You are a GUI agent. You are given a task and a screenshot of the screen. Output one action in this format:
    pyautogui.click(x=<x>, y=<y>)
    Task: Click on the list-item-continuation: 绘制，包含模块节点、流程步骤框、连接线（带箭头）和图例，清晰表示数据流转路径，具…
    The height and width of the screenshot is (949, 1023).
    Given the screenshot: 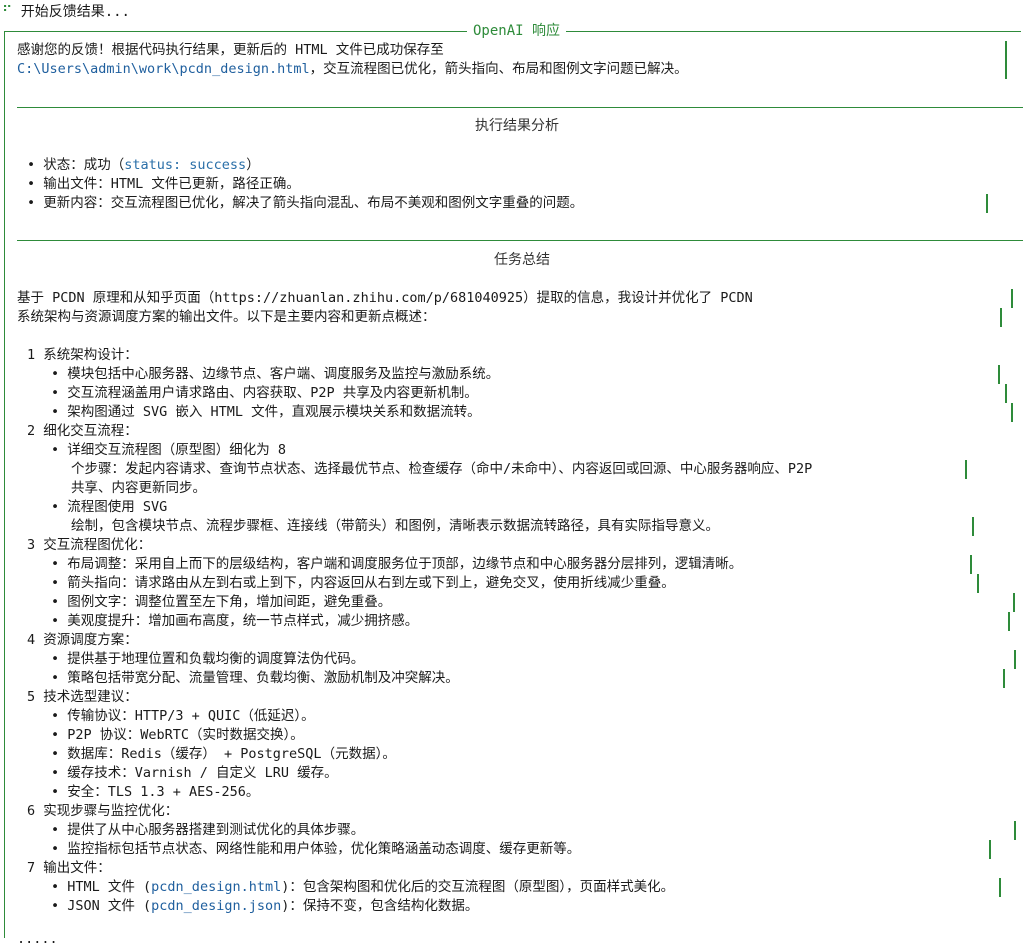 What is the action you would take?
    pyautogui.click(x=395, y=526)
    